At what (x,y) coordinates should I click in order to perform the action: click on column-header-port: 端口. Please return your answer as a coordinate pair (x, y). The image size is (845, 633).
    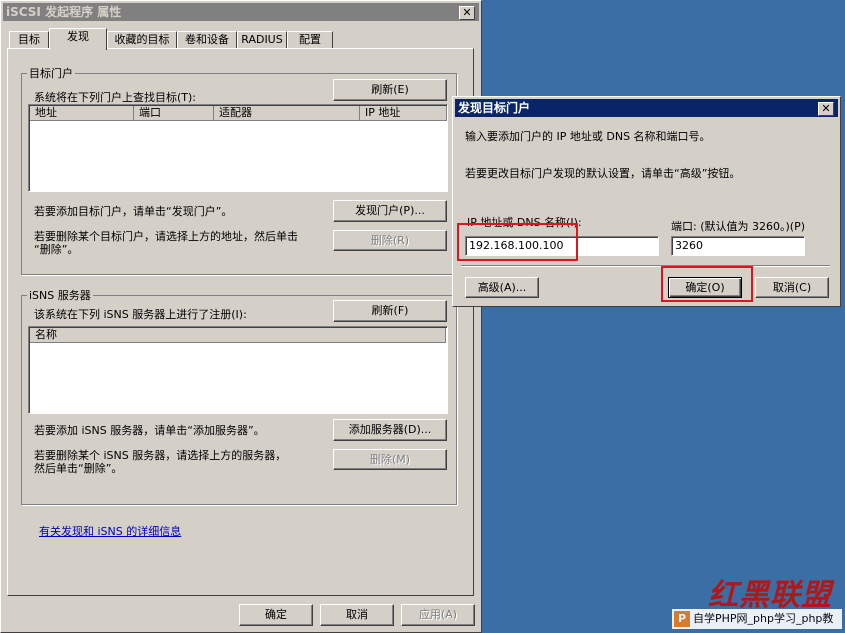
    Looking at the image, I should click on (174, 113).